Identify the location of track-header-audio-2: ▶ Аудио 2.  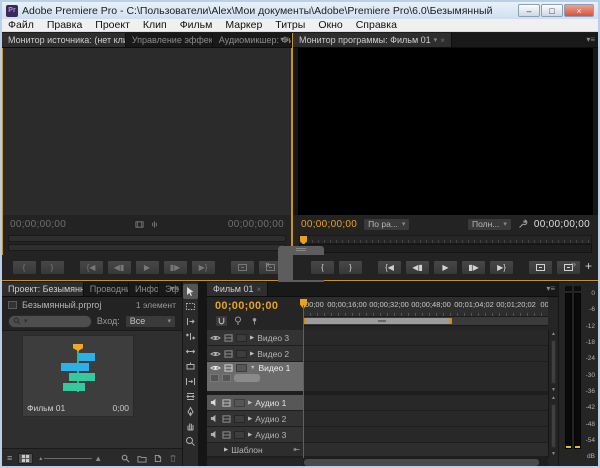
(255, 418).